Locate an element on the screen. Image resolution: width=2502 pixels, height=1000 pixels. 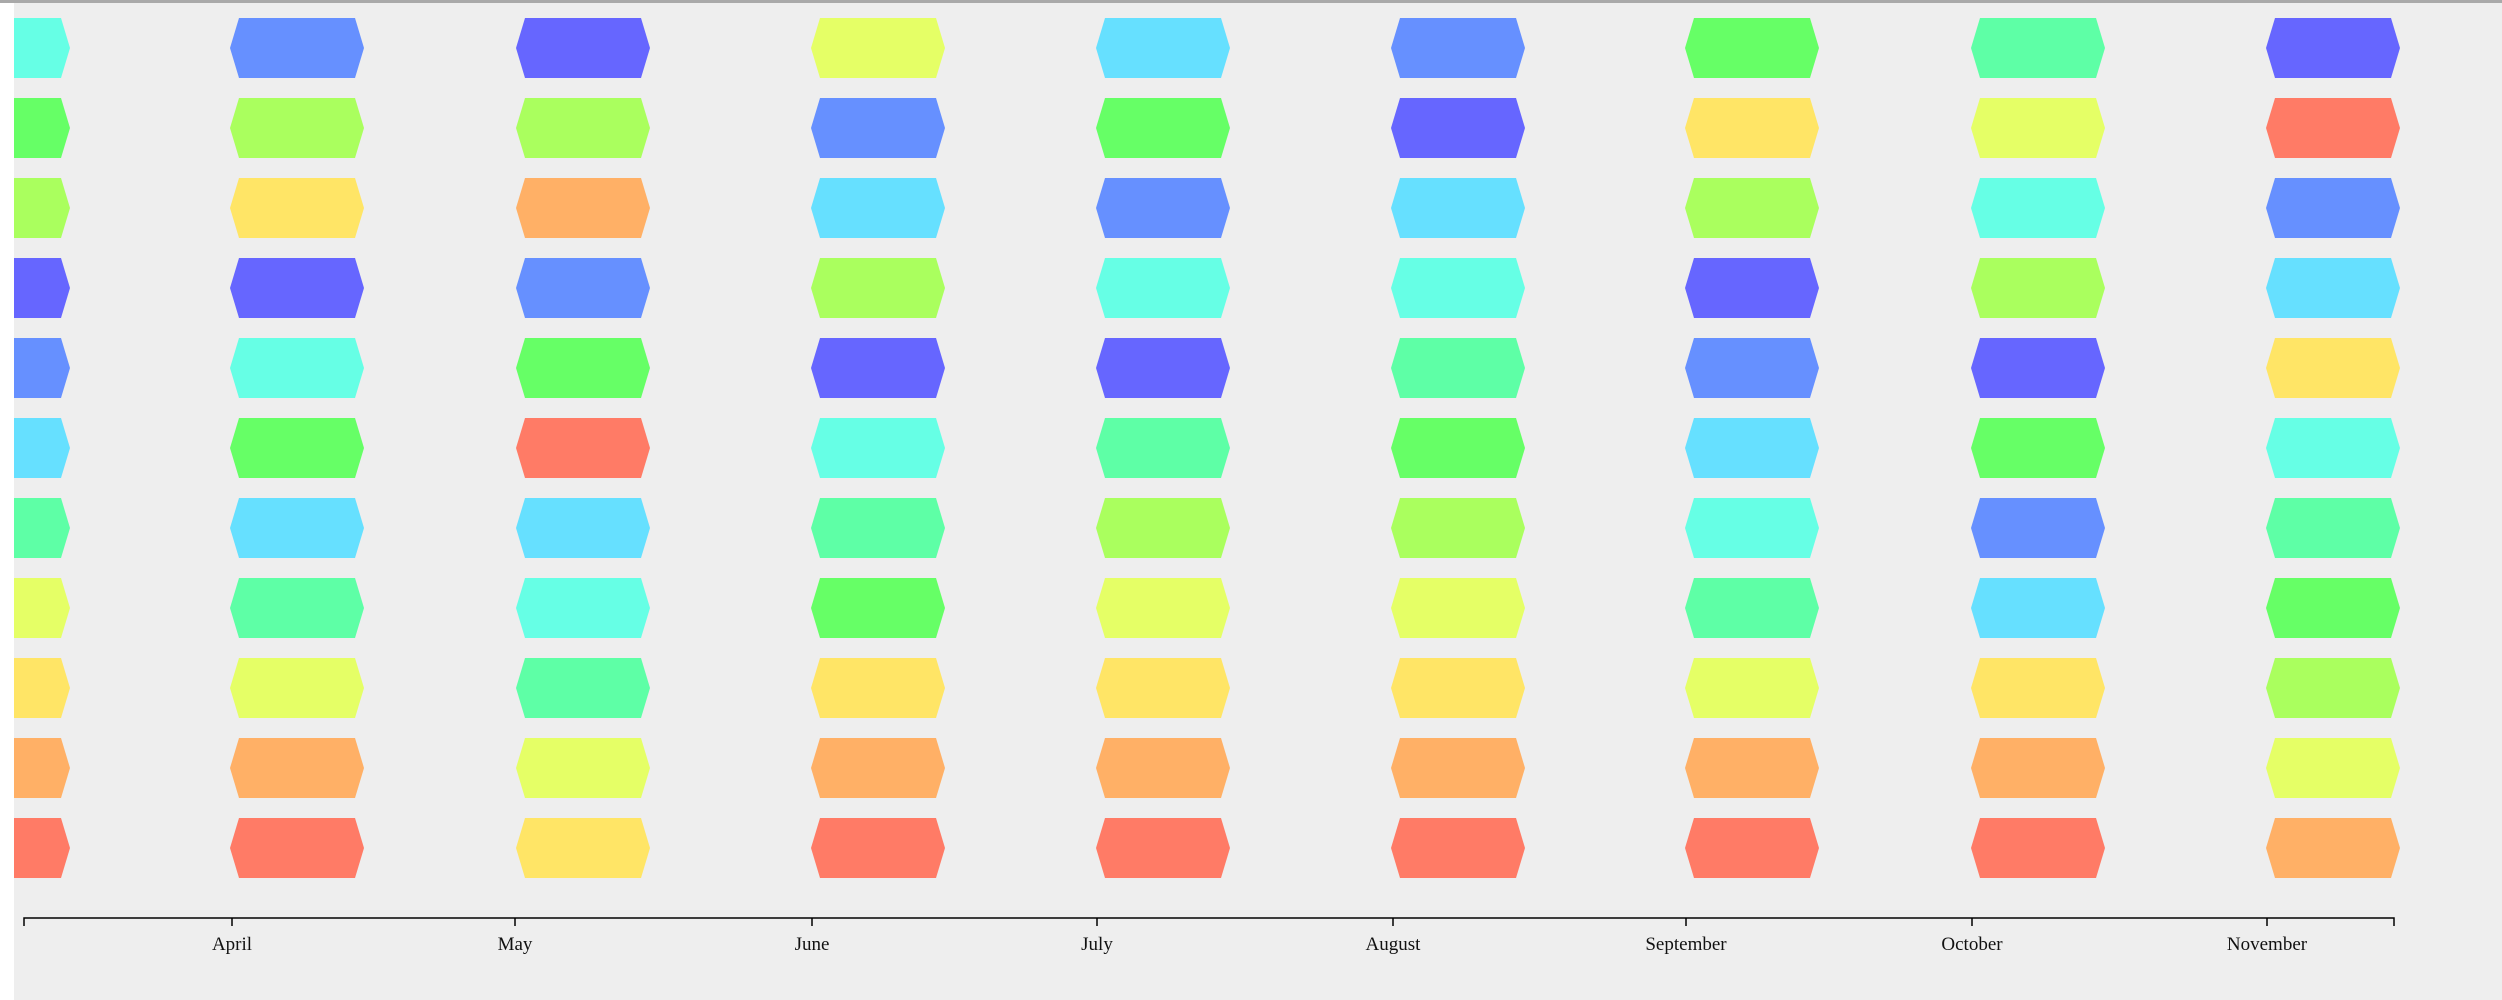
x-tick-label-may: May is located at coordinates (515, 944).